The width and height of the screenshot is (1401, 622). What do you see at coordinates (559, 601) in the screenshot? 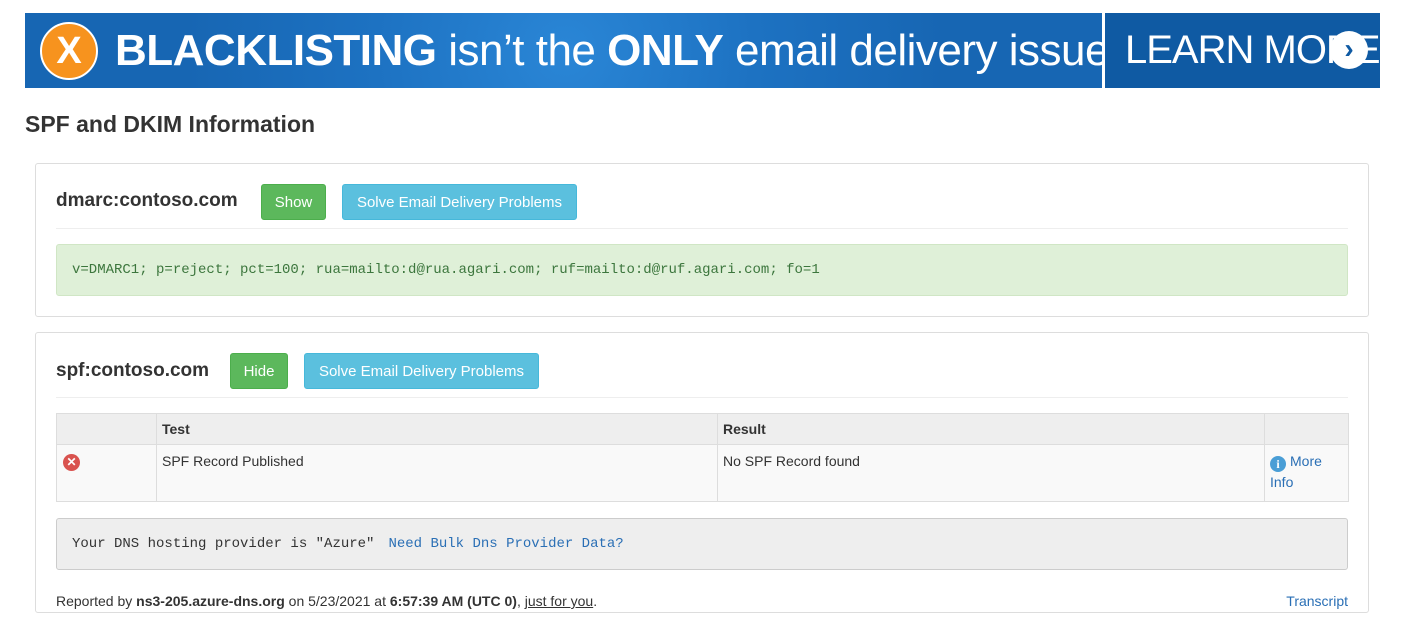
I see `just-for-you-link: just for you` at bounding box center [559, 601].